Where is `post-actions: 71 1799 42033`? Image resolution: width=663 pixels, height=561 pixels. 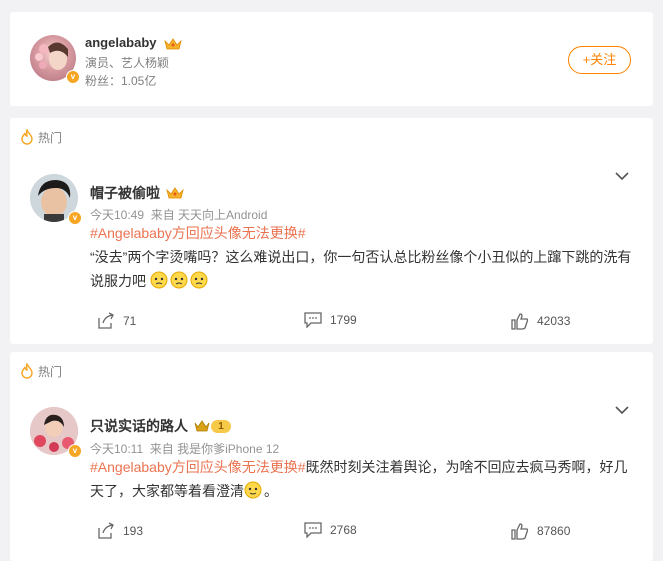 post-actions: 71 1799 42033 is located at coordinates (331, 322).